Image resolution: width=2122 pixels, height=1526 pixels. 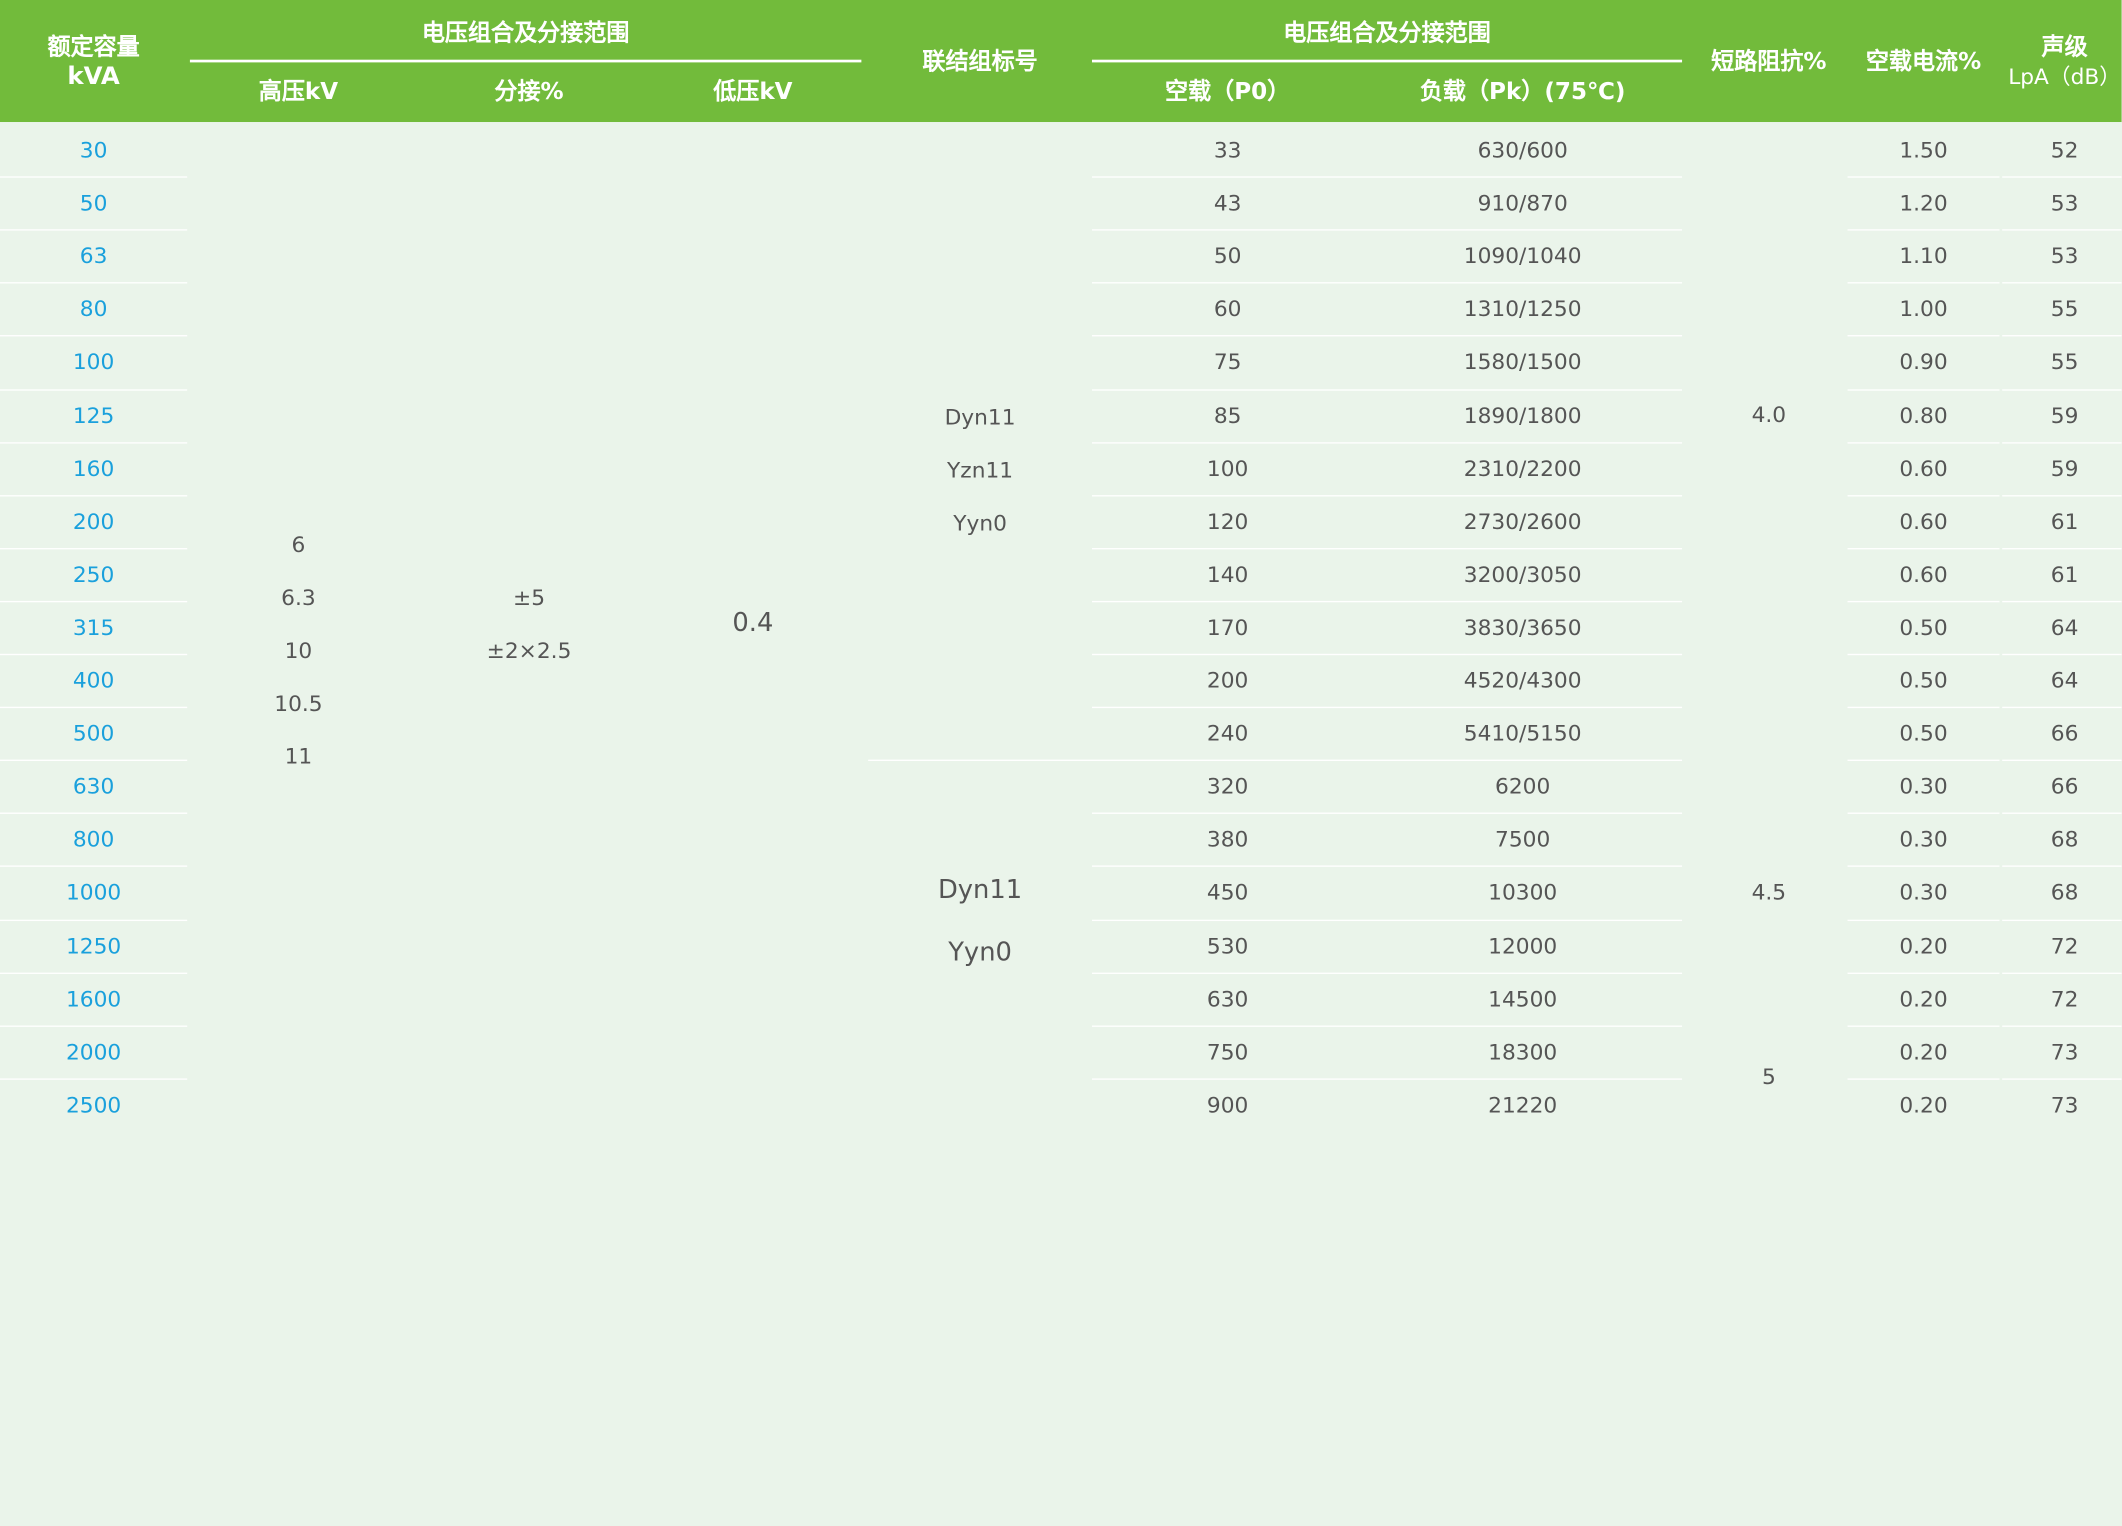 What do you see at coordinates (93, 47) in the screenshot?
I see `header-capacity-line1: 额定容量` at bounding box center [93, 47].